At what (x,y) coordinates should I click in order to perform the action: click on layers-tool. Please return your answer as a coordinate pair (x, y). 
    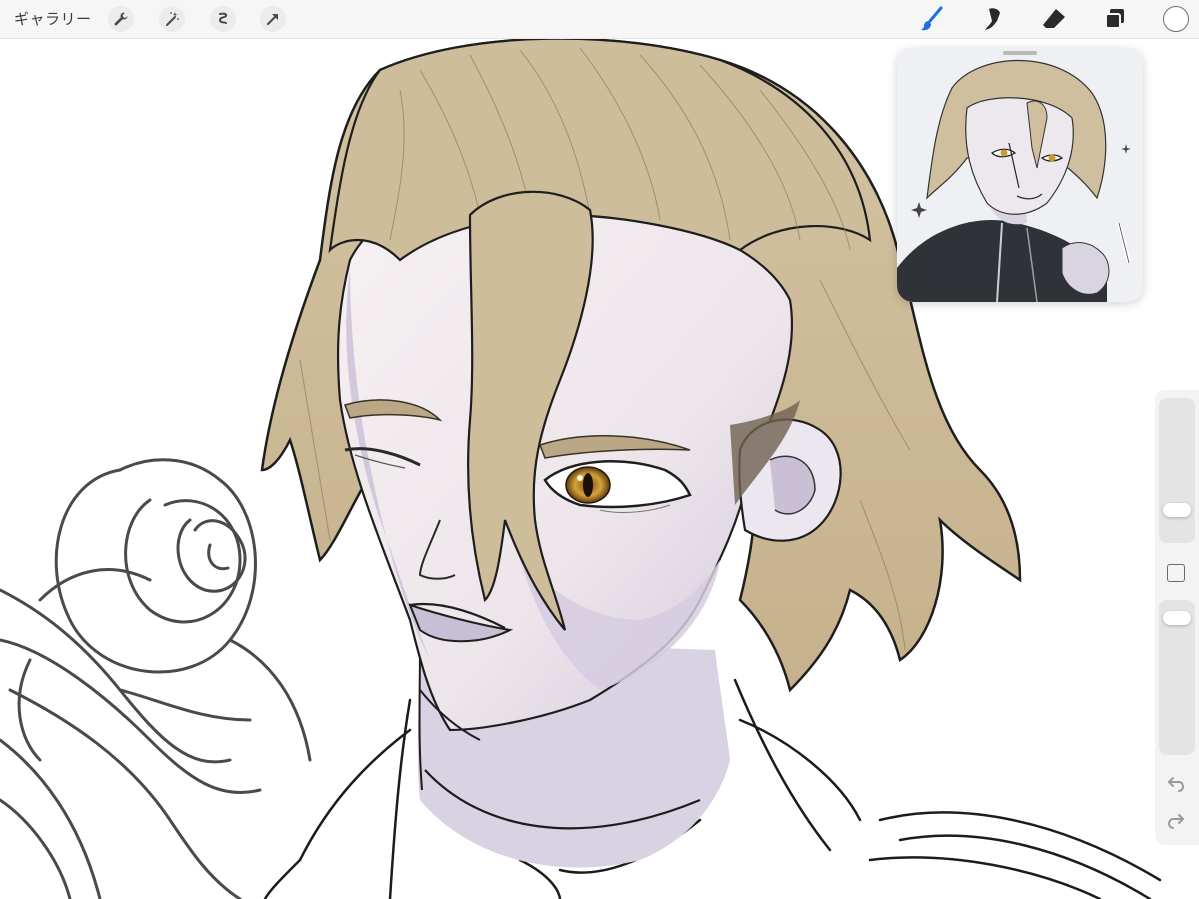
    Looking at the image, I should click on (1115, 19).